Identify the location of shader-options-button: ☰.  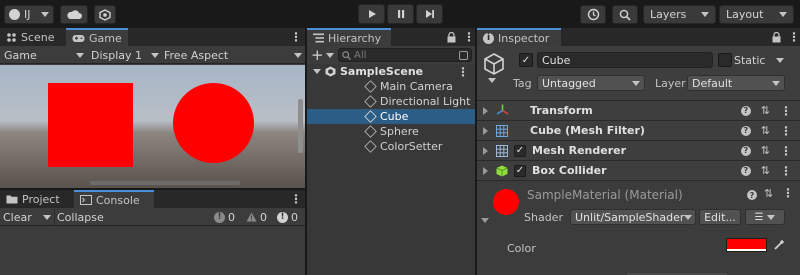
(765, 217).